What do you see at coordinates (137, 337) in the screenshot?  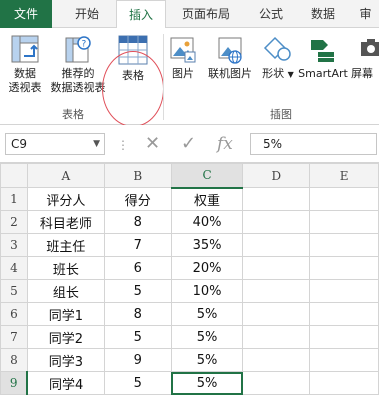 I see `cell-b7: 5` at bounding box center [137, 337].